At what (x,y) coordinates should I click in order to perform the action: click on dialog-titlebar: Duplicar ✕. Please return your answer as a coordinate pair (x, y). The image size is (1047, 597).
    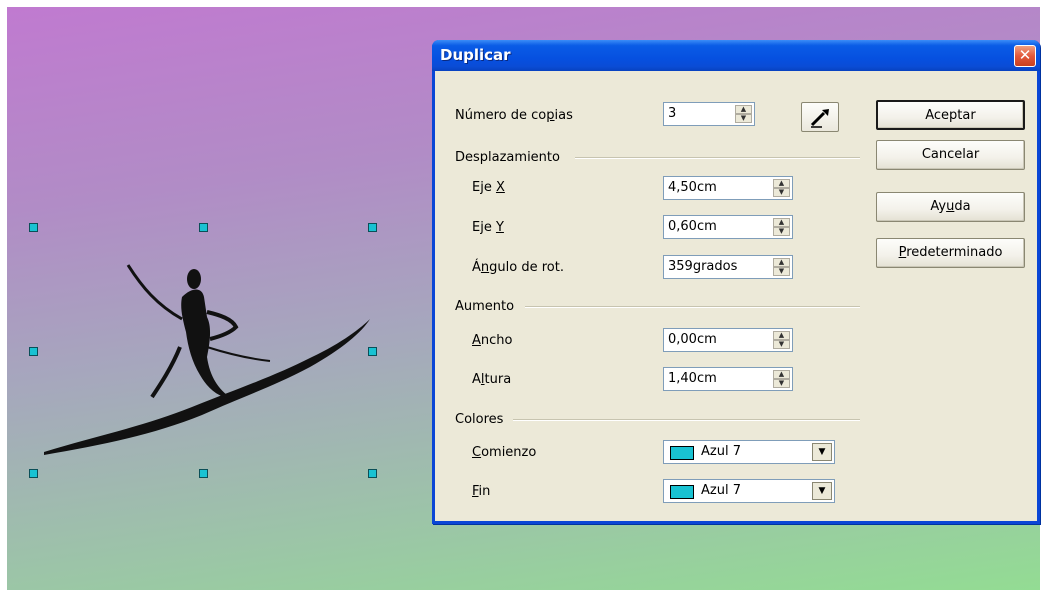
    Looking at the image, I should click on (736, 55).